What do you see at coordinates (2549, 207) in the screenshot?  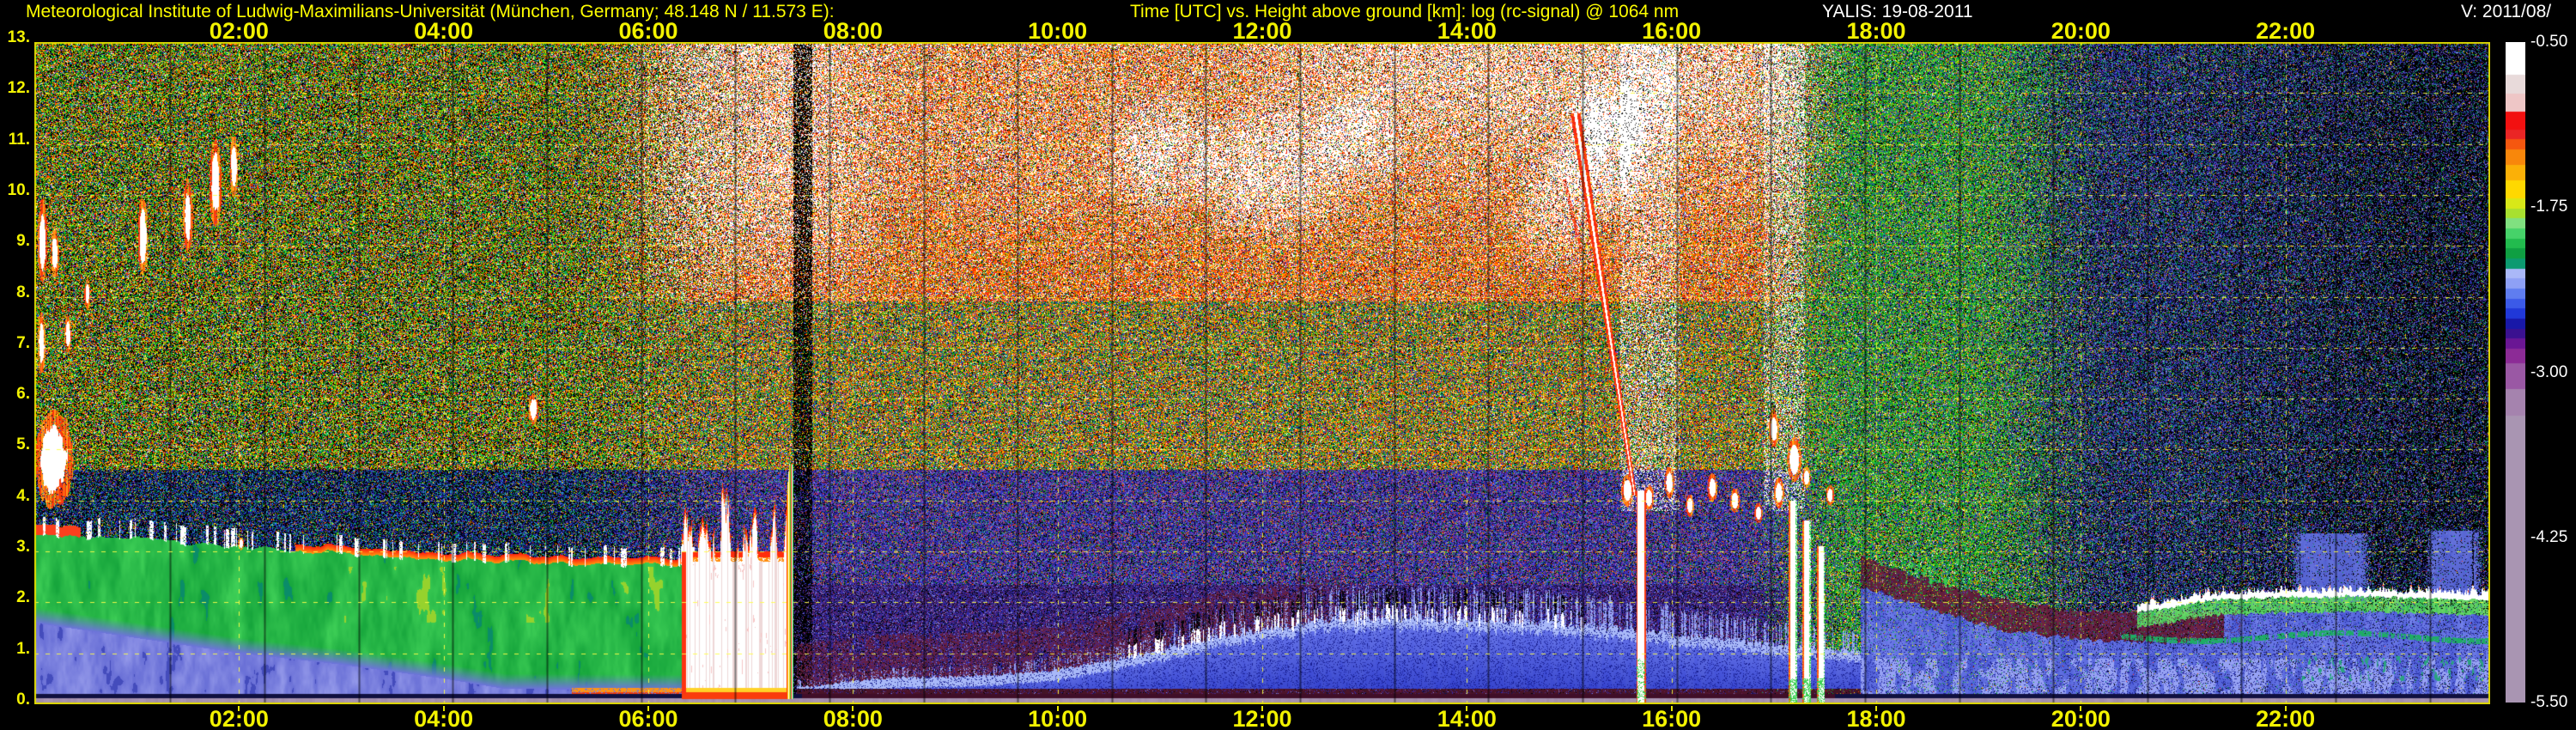 I see `colorbar-tick--1.75: -1.75` at bounding box center [2549, 207].